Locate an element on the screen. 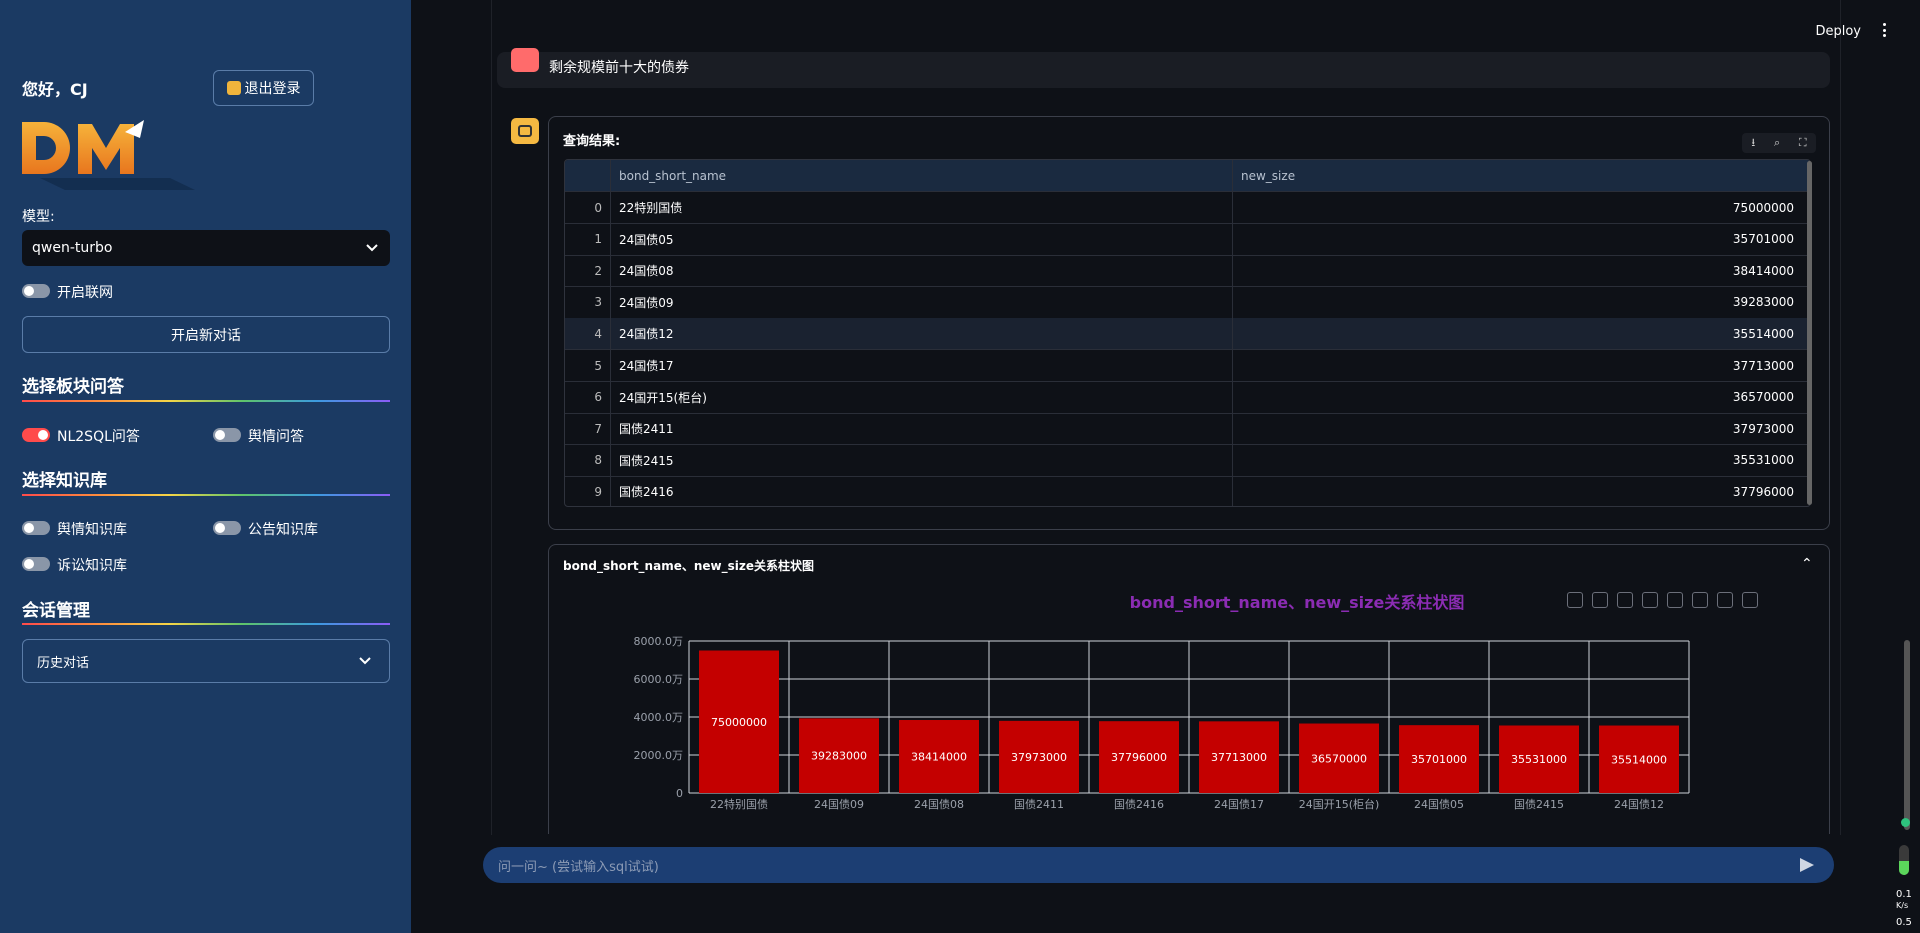 Image resolution: width=1920 pixels, height=933 pixels. x-tick-label: 24国债09 is located at coordinates (839, 804).